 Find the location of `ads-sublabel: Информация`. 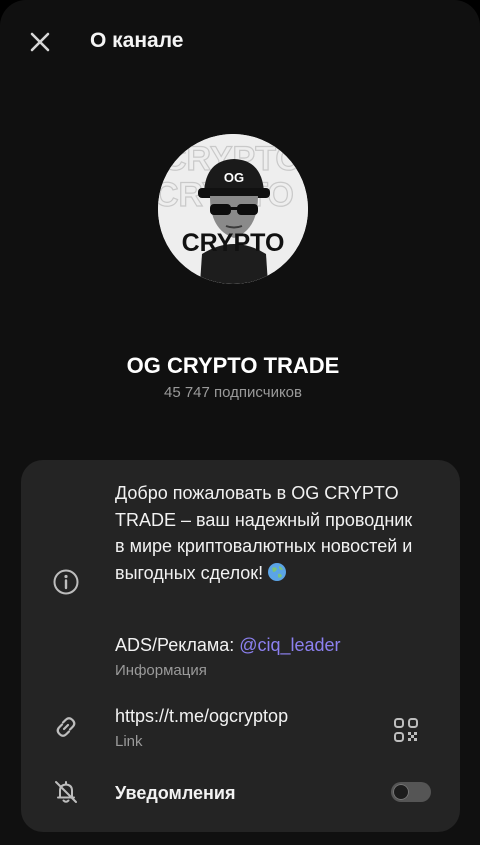

ads-sublabel: Информация is located at coordinates (161, 670).